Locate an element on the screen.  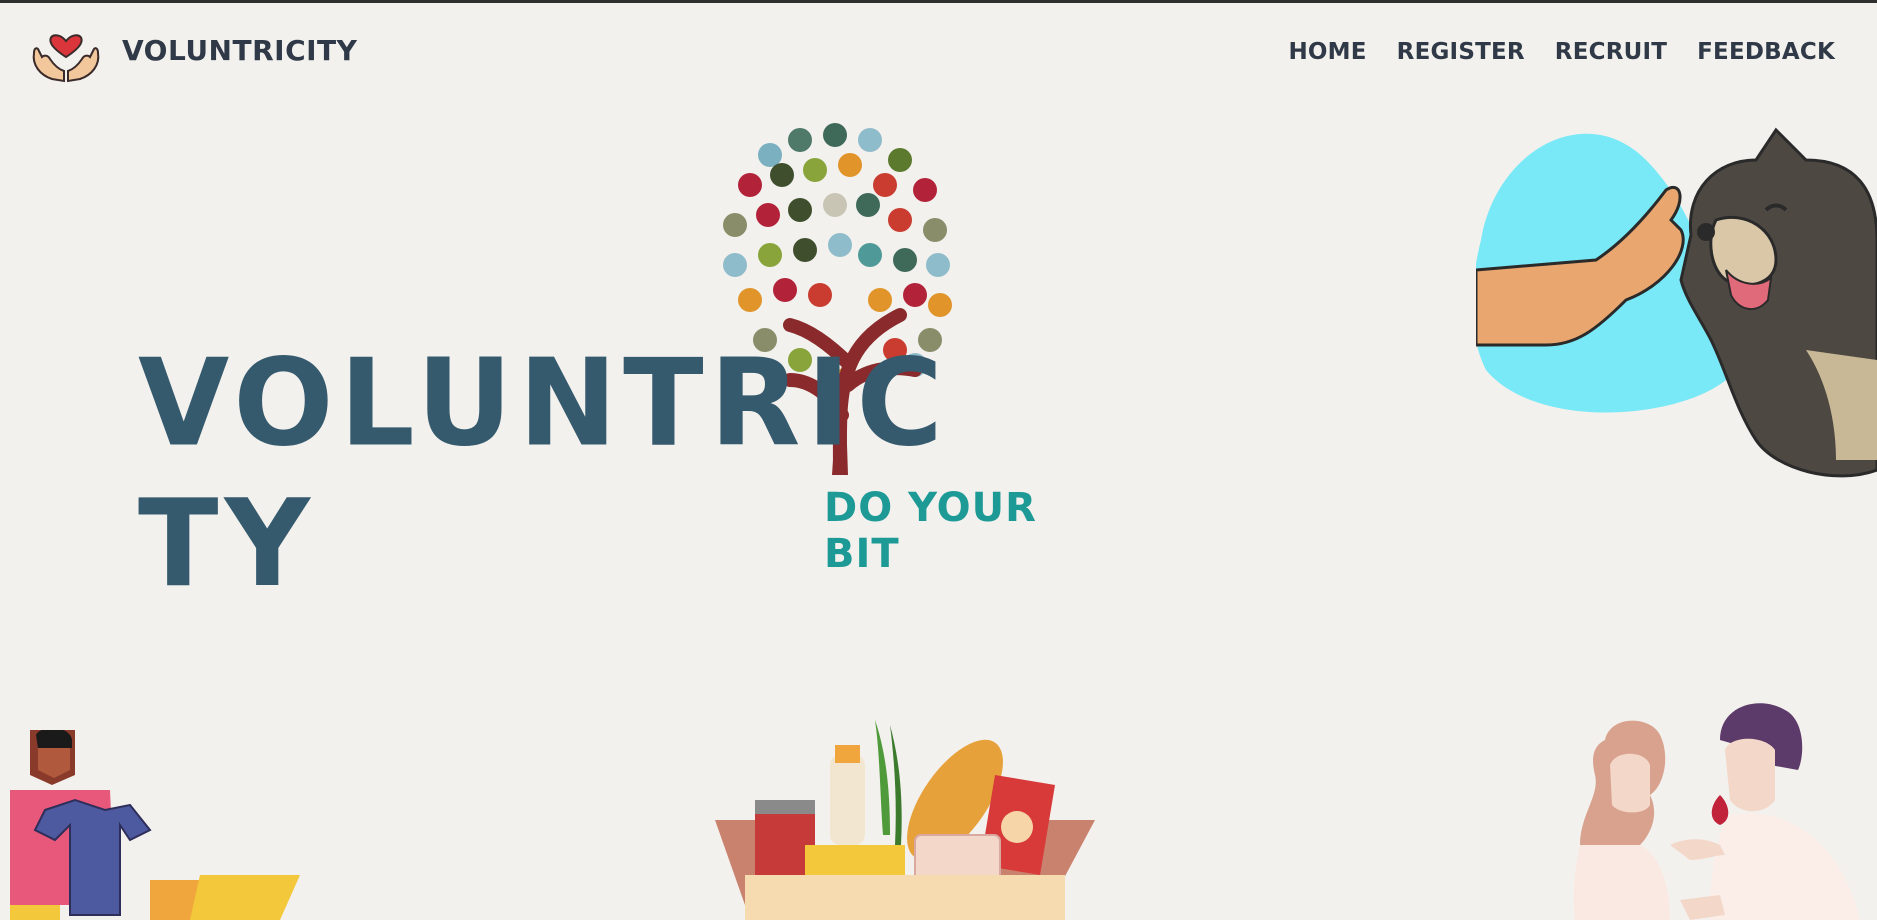
hero-title-part1: VOLUNTRIC is located at coordinates (543, 402).